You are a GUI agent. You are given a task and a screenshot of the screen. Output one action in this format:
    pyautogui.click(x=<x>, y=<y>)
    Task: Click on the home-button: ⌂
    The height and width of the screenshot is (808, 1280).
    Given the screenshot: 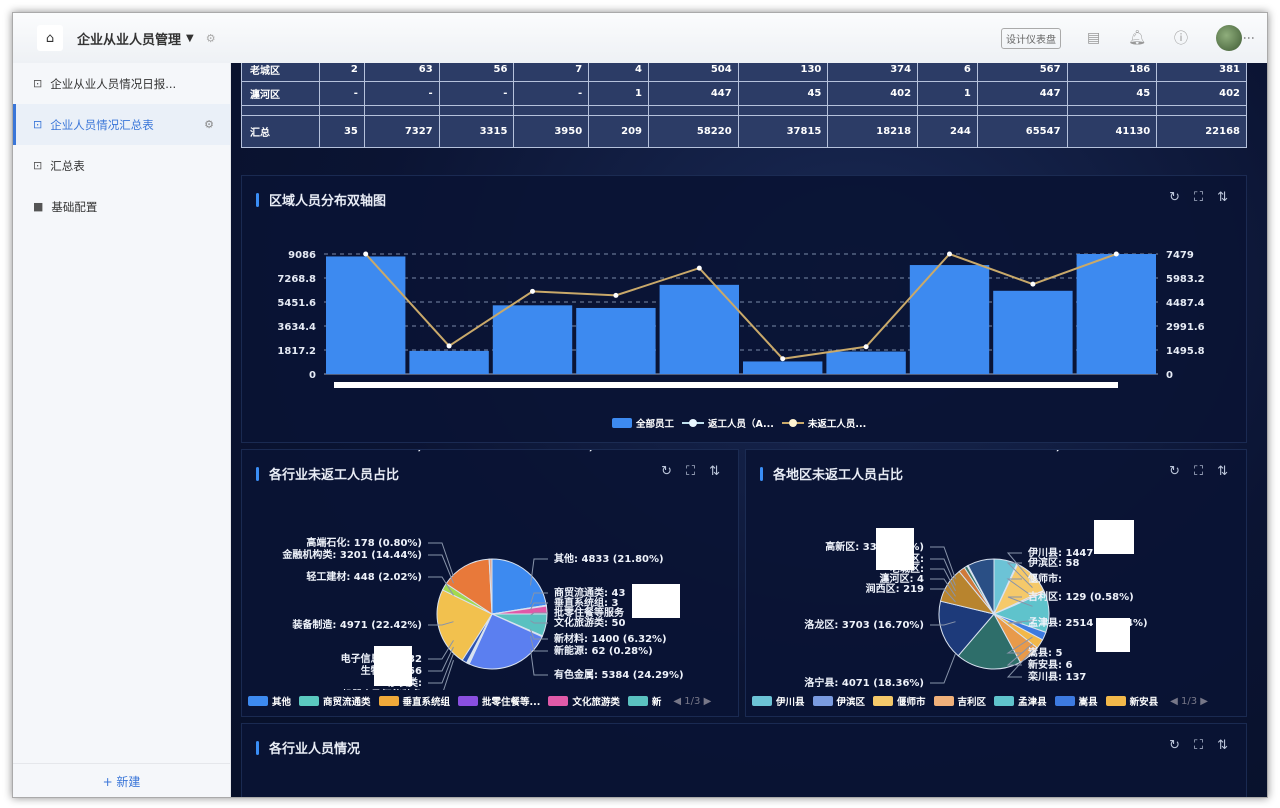 What is the action you would take?
    pyautogui.click(x=50, y=38)
    